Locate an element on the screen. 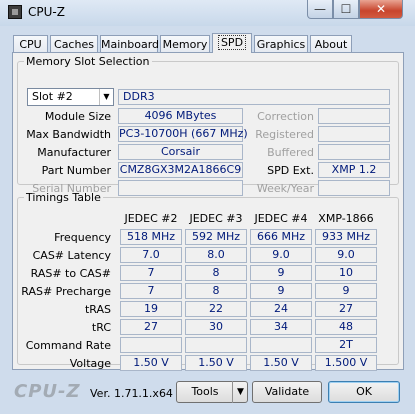 This screenshot has width=415, height=414. version-text: Ver. 1.71.1.x64 is located at coordinates (131, 393).